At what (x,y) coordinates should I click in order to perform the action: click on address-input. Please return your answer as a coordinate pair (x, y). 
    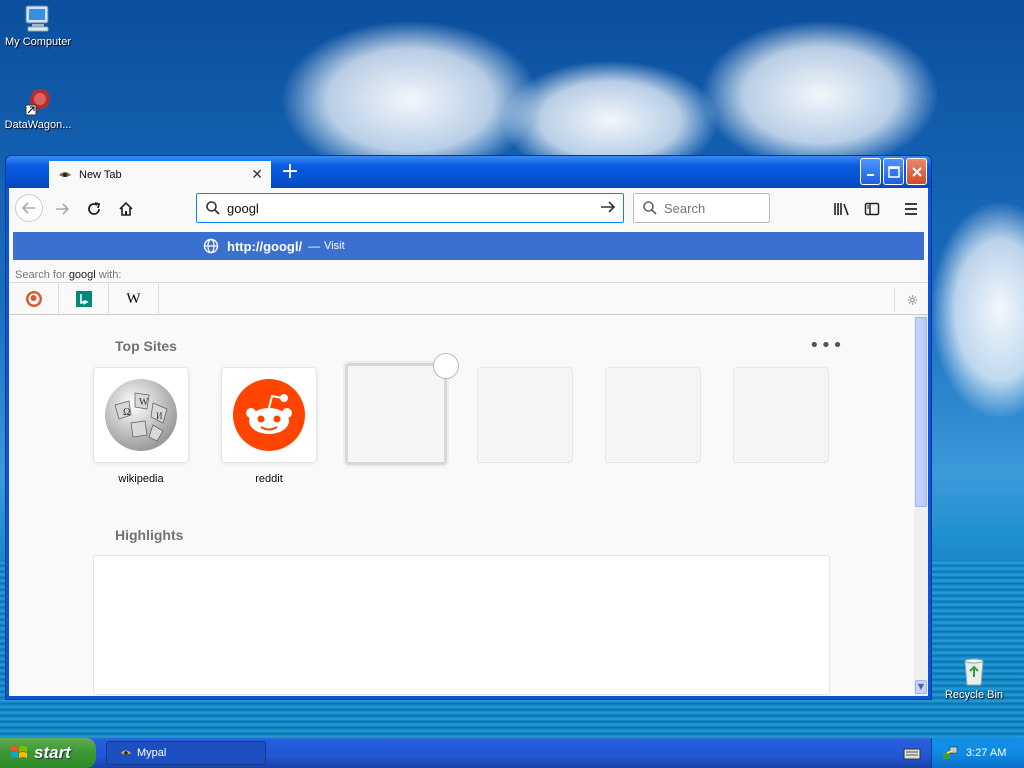
    Looking at the image, I should click on (413, 208).